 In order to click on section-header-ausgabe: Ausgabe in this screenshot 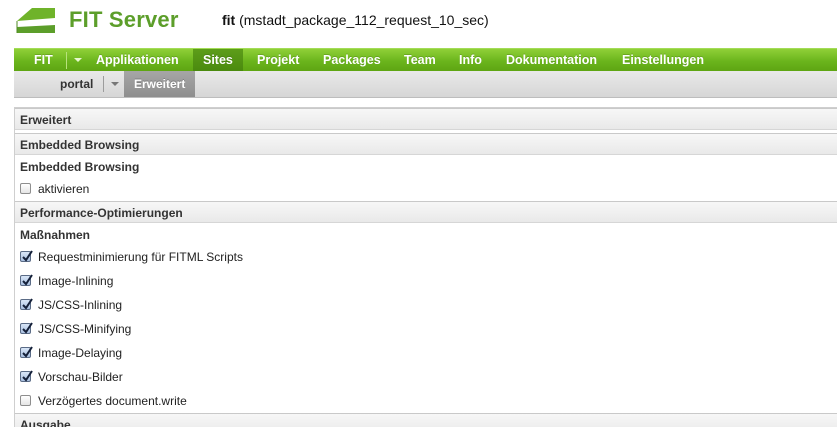, I will do `click(426, 420)`.